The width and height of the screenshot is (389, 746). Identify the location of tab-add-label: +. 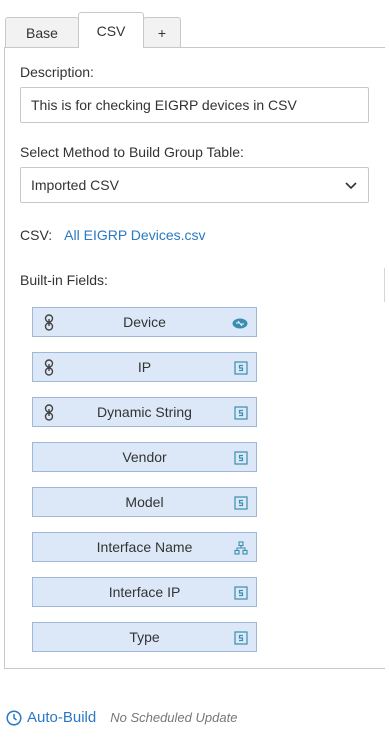
(162, 32).